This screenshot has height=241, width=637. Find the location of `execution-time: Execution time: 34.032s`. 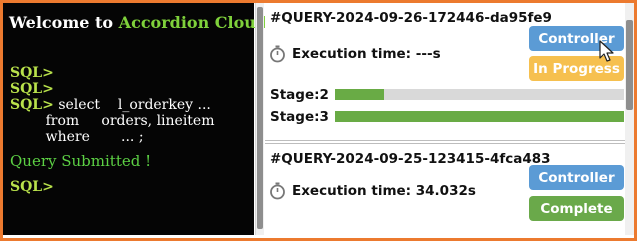

execution-time: Execution time: 34.032s is located at coordinates (372, 191).